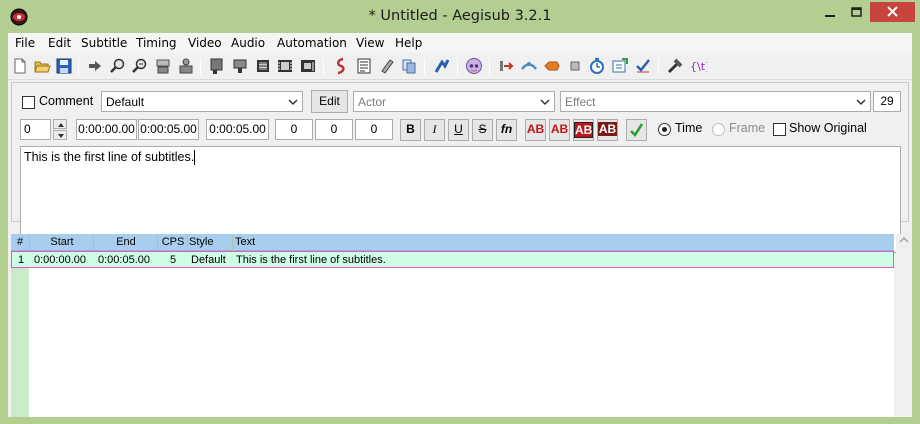  What do you see at coordinates (718, 129) in the screenshot?
I see `frame-radio` at bounding box center [718, 129].